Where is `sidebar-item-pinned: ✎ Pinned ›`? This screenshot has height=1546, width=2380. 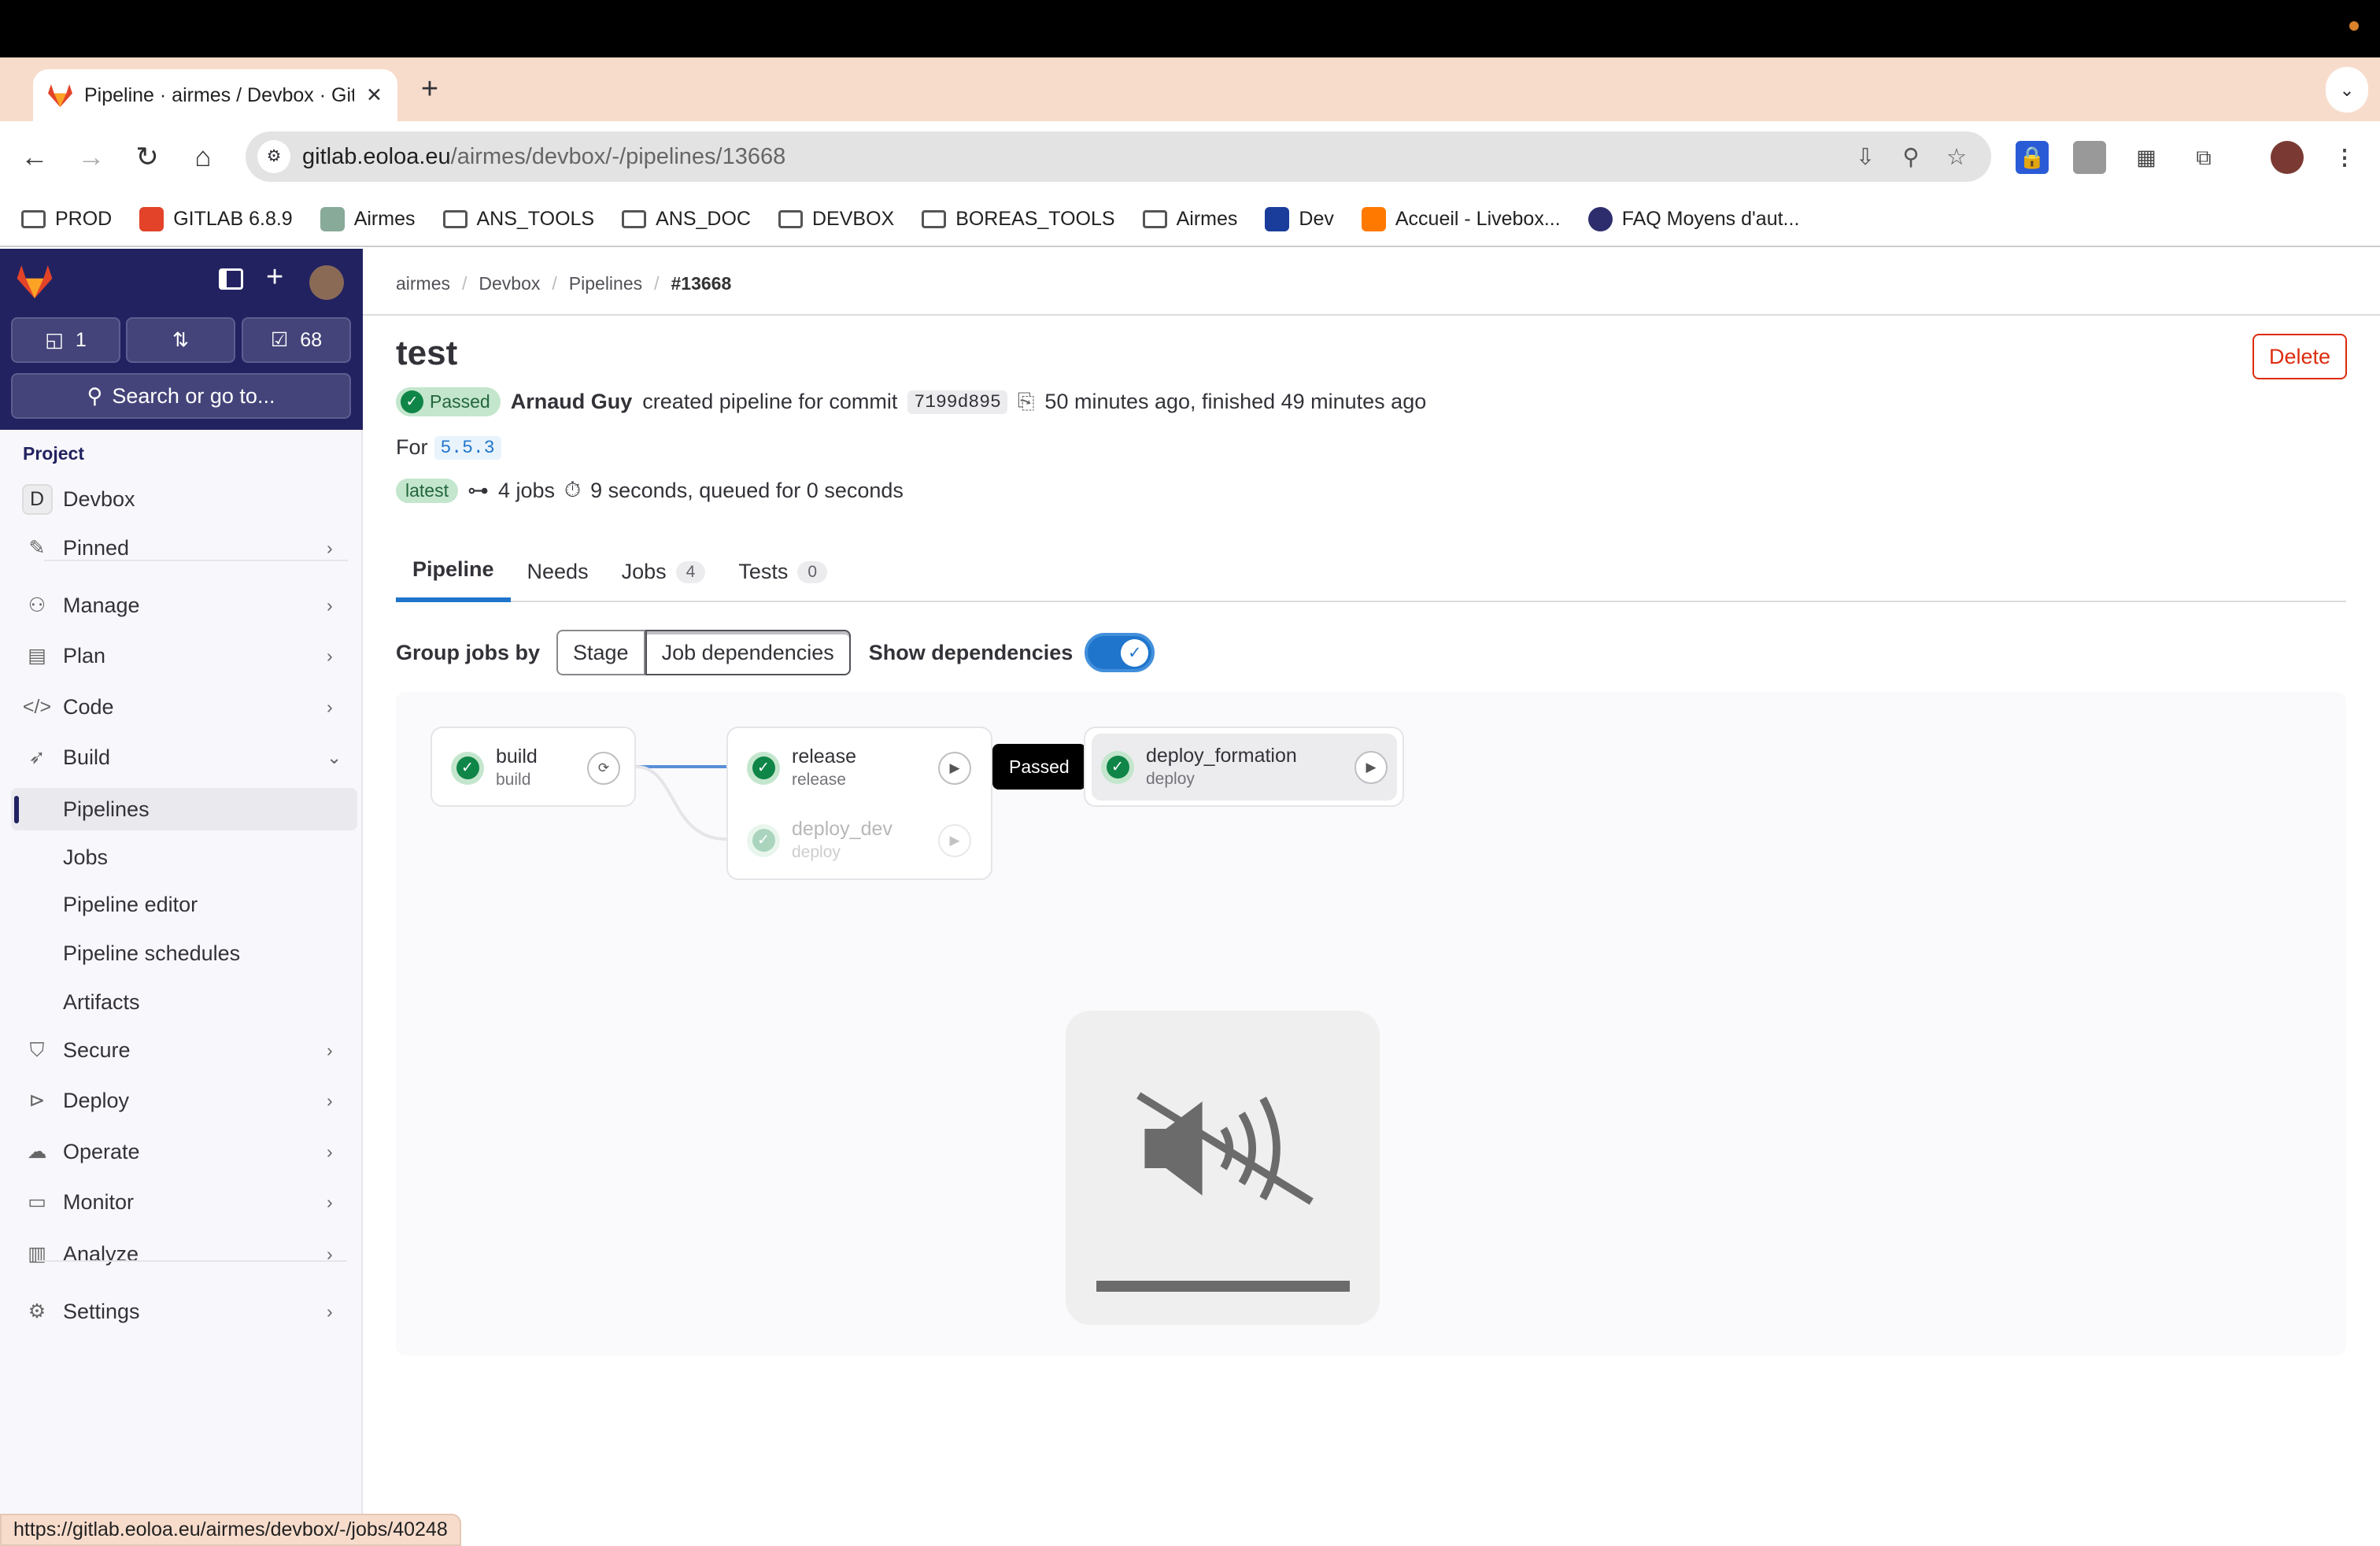
sidebar-item-pinned: ✎ Pinned › is located at coordinates (184, 548).